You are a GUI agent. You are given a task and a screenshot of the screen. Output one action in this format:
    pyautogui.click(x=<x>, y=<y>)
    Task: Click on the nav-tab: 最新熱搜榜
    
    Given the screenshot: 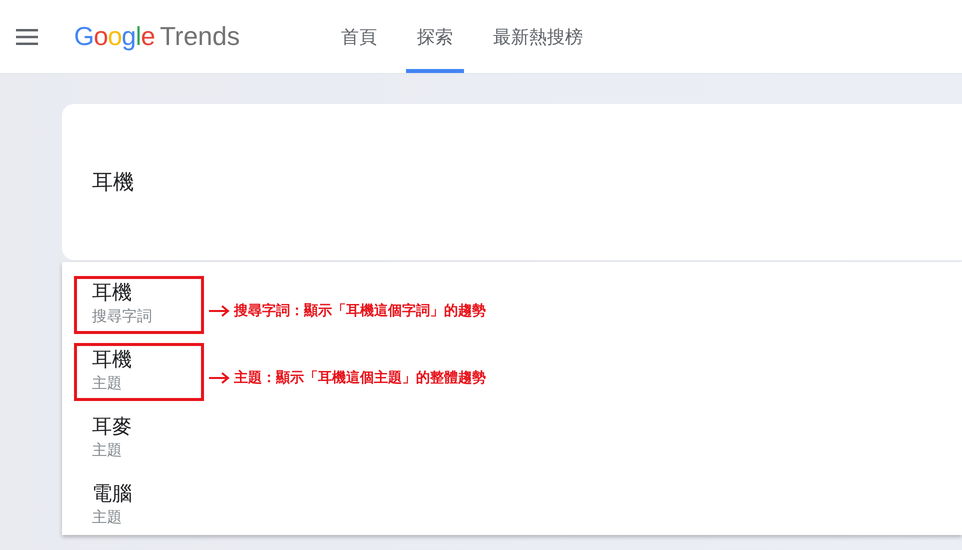 What is the action you would take?
    pyautogui.click(x=538, y=36)
    